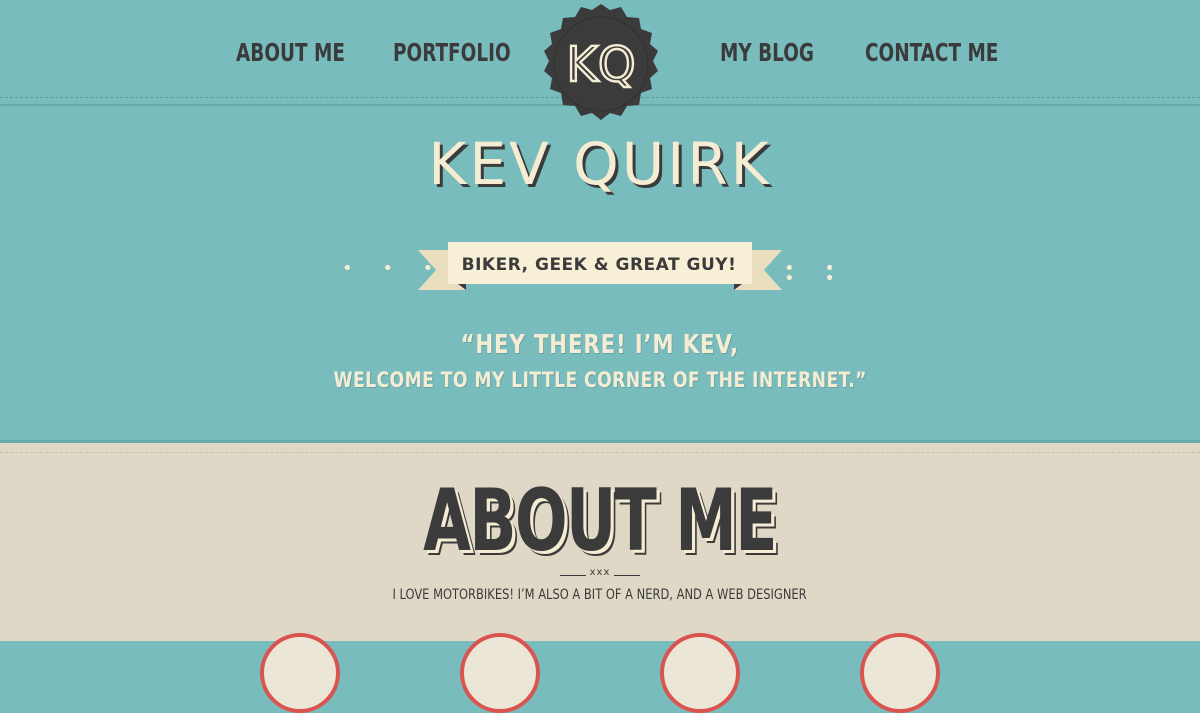 Image resolution: width=1200 pixels, height=713 pixels. I want to click on about-heading: ABOUT ME, so click(600, 521).